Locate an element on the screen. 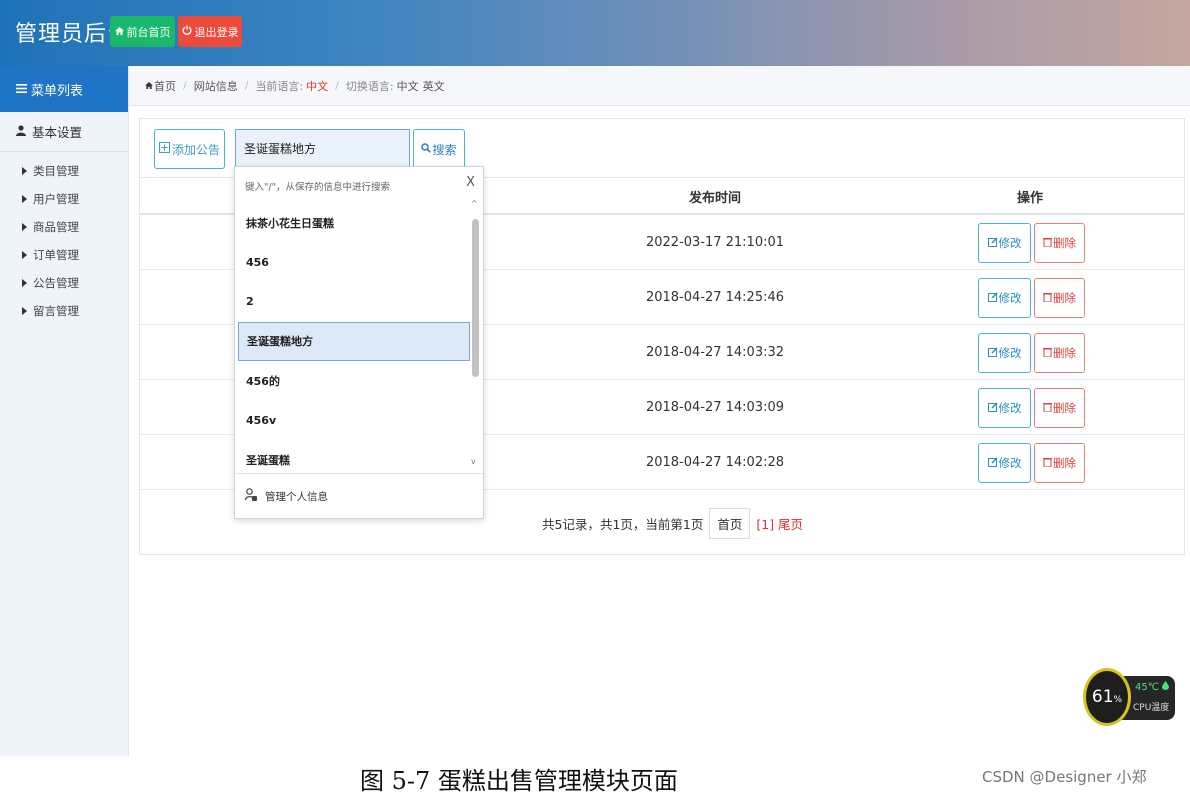  breadcrumb-home-label: 首页 is located at coordinates (165, 86).